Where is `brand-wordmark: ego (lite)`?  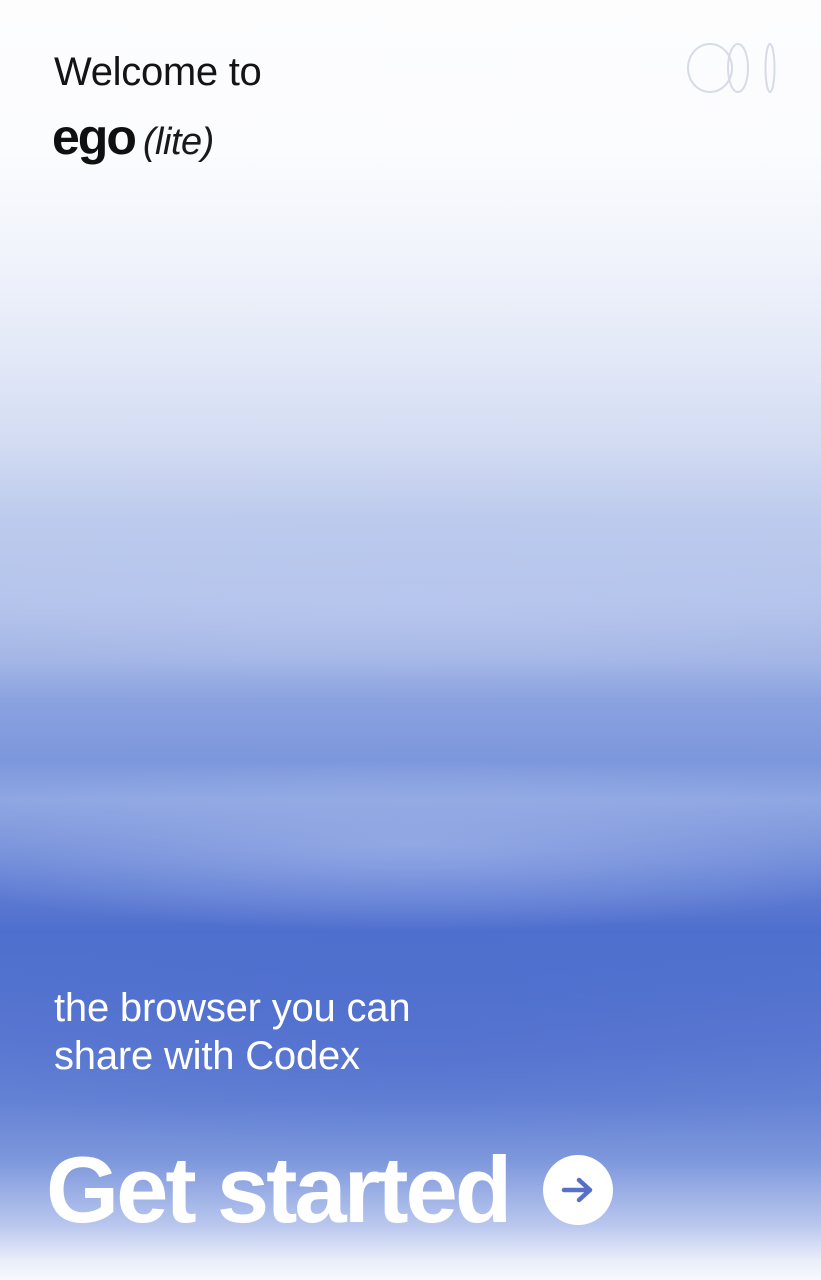 brand-wordmark: ego (lite) is located at coordinates (133, 139).